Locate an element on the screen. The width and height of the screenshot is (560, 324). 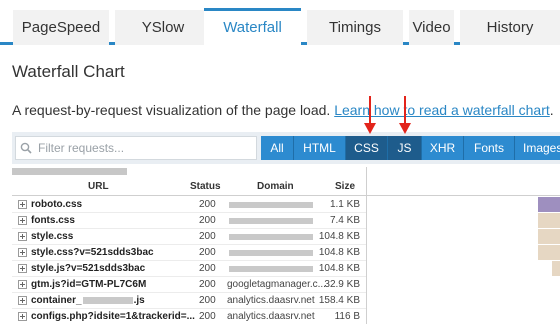
column-header-size: Size is located at coordinates (345, 186).